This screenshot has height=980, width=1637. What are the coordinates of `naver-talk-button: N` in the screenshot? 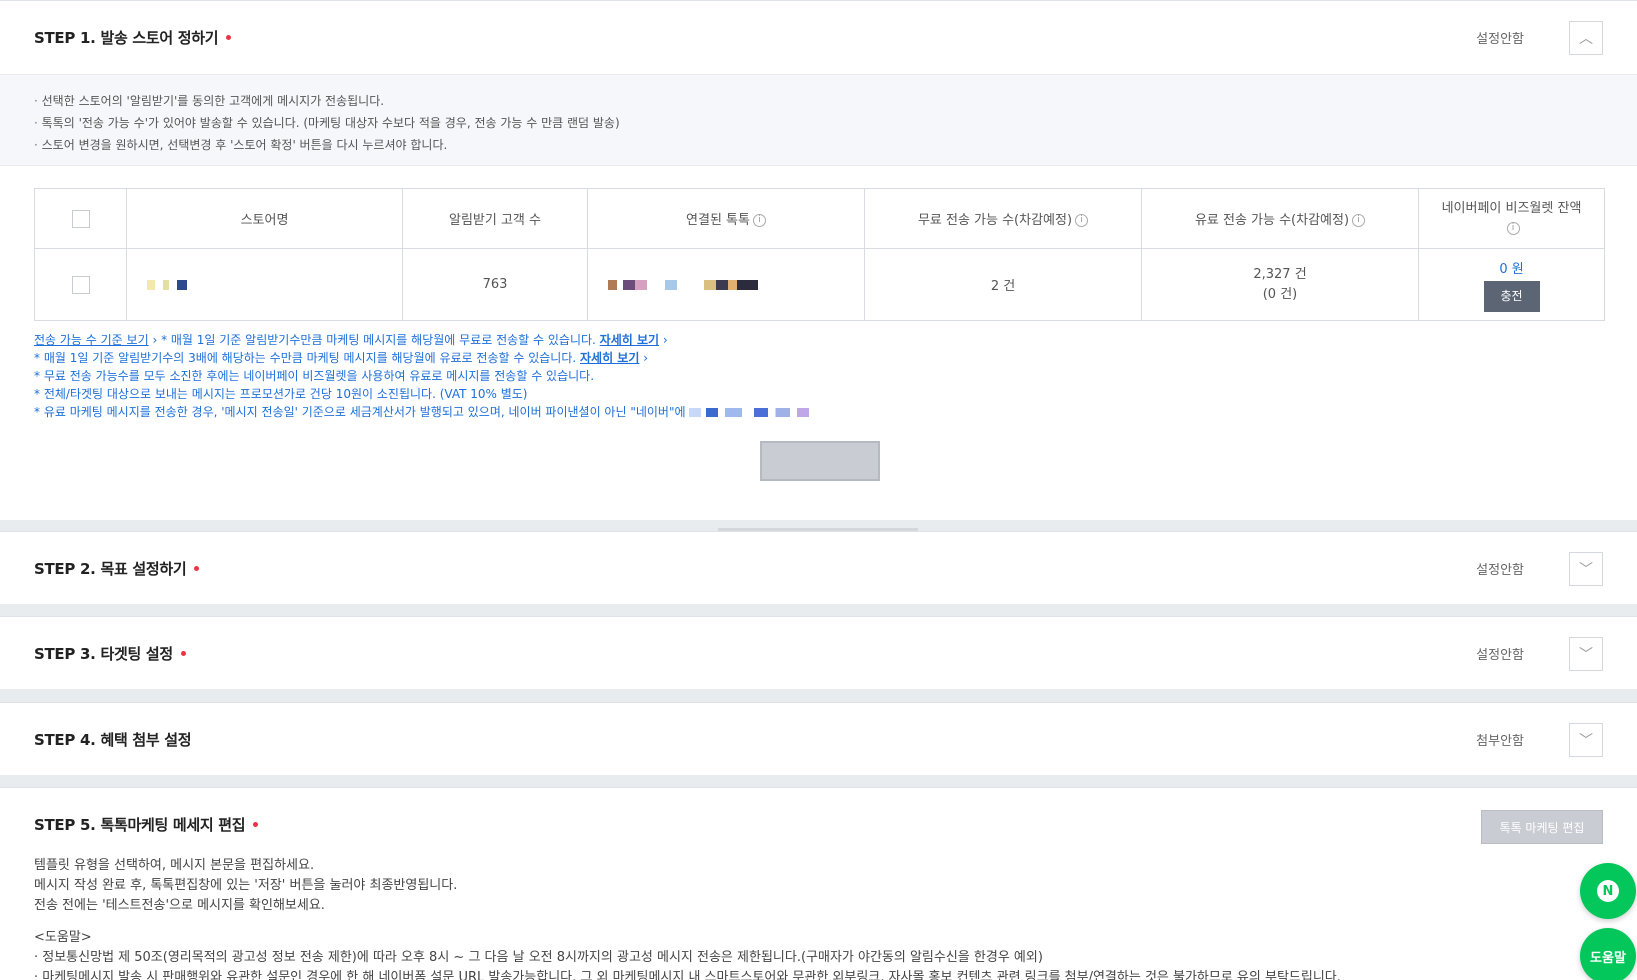 It's located at (1608, 891).